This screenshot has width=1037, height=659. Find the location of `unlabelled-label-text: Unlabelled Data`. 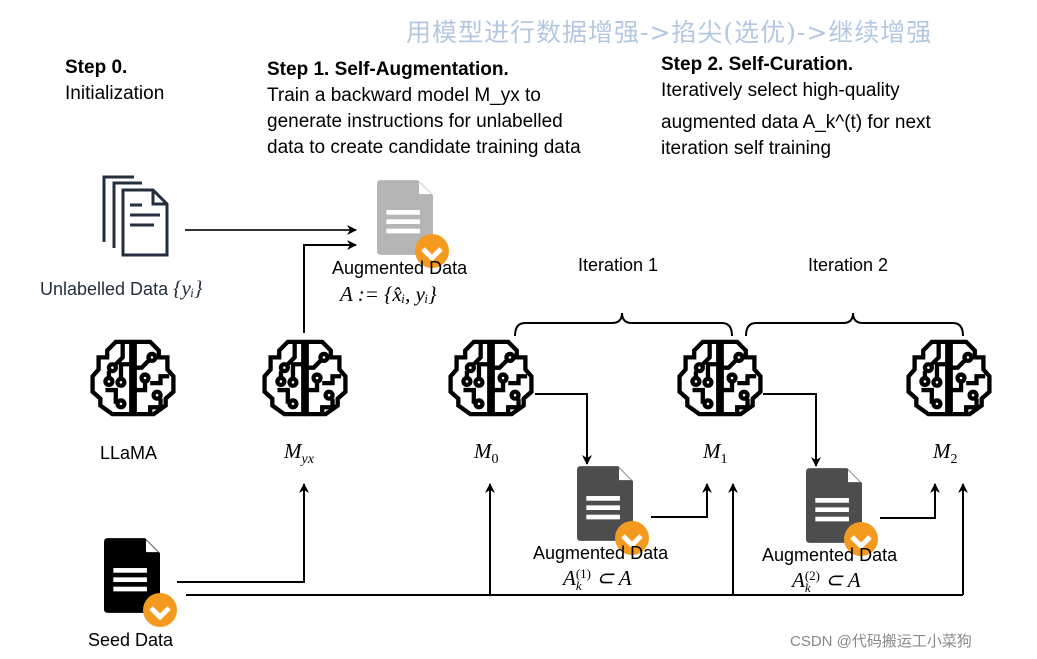

unlabelled-label-text: Unlabelled Data is located at coordinates (104, 289).